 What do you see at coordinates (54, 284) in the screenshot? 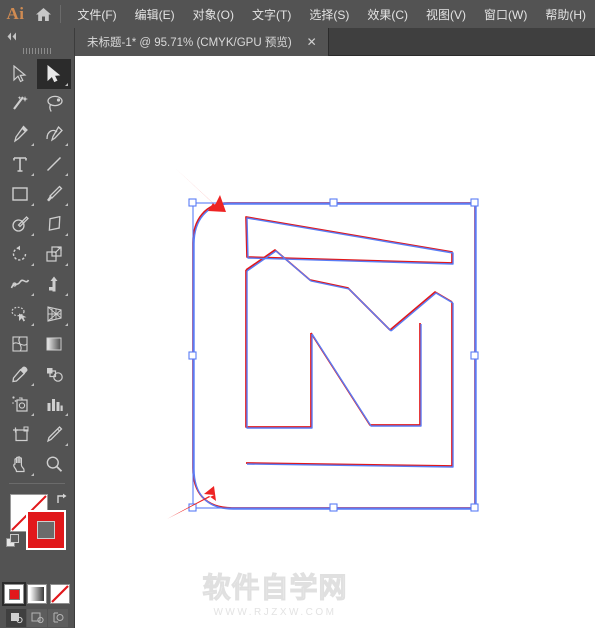
I see `free-transform-tool` at bounding box center [54, 284].